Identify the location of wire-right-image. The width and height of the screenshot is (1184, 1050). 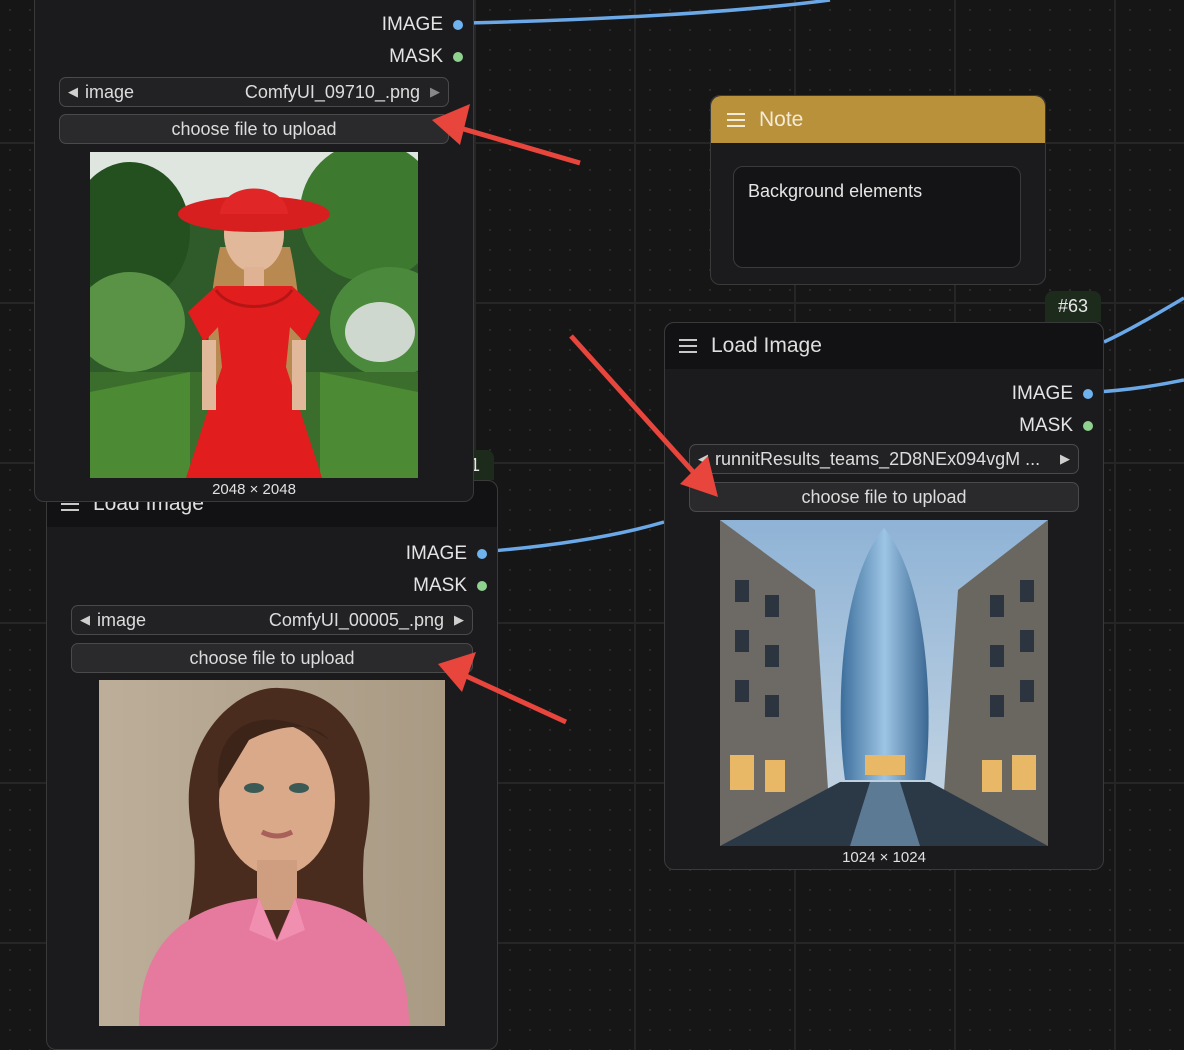
(1139, 386).